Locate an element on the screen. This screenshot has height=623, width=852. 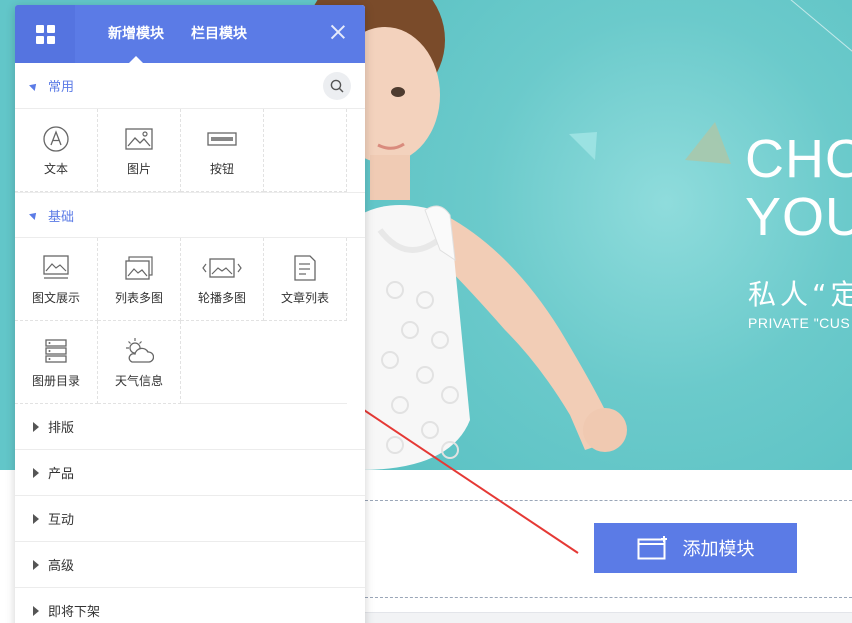
section-layout: 排版 is located at coordinates (190, 427).